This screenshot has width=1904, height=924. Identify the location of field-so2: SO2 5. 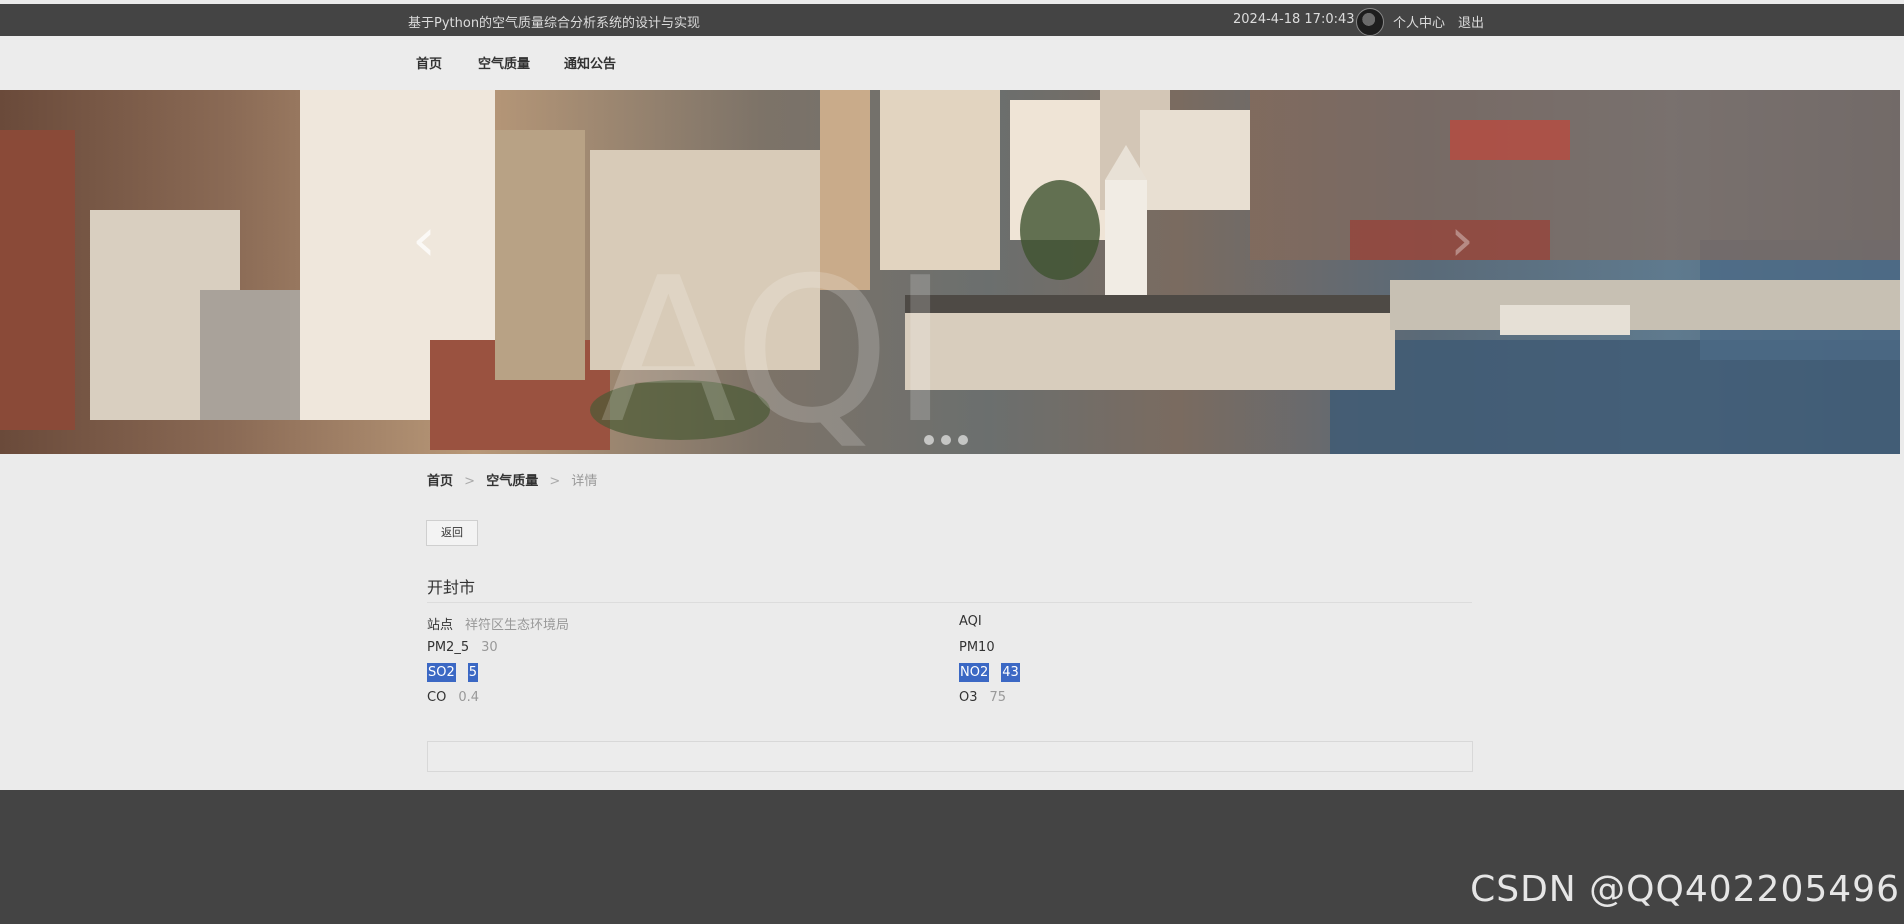
(453, 672).